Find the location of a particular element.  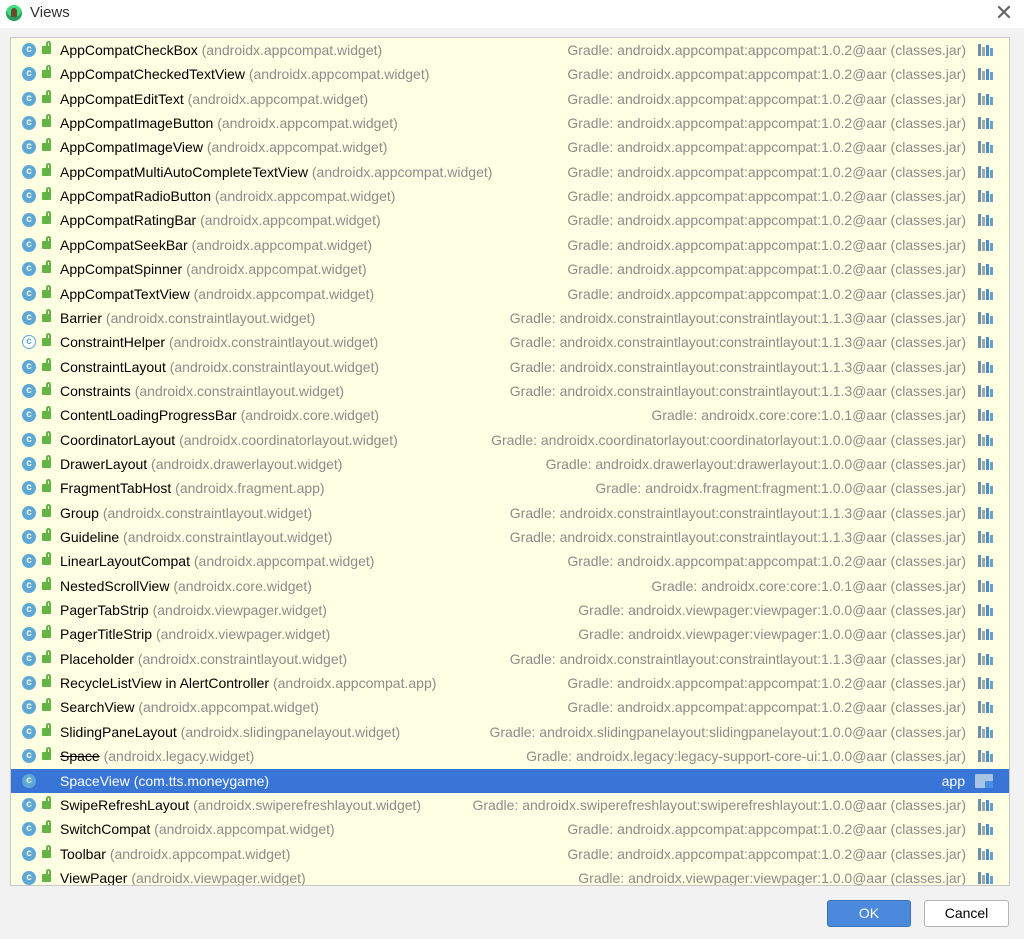

vertical-scrollbar is located at coordinates (1009, 462).